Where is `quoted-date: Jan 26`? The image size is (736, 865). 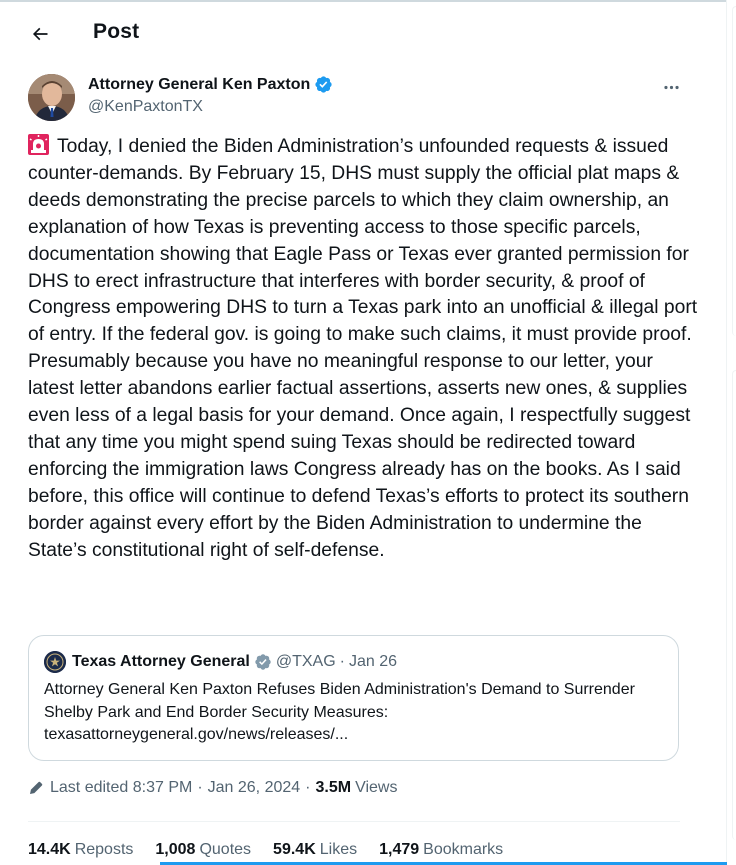
quoted-date: Jan 26 is located at coordinates (373, 661).